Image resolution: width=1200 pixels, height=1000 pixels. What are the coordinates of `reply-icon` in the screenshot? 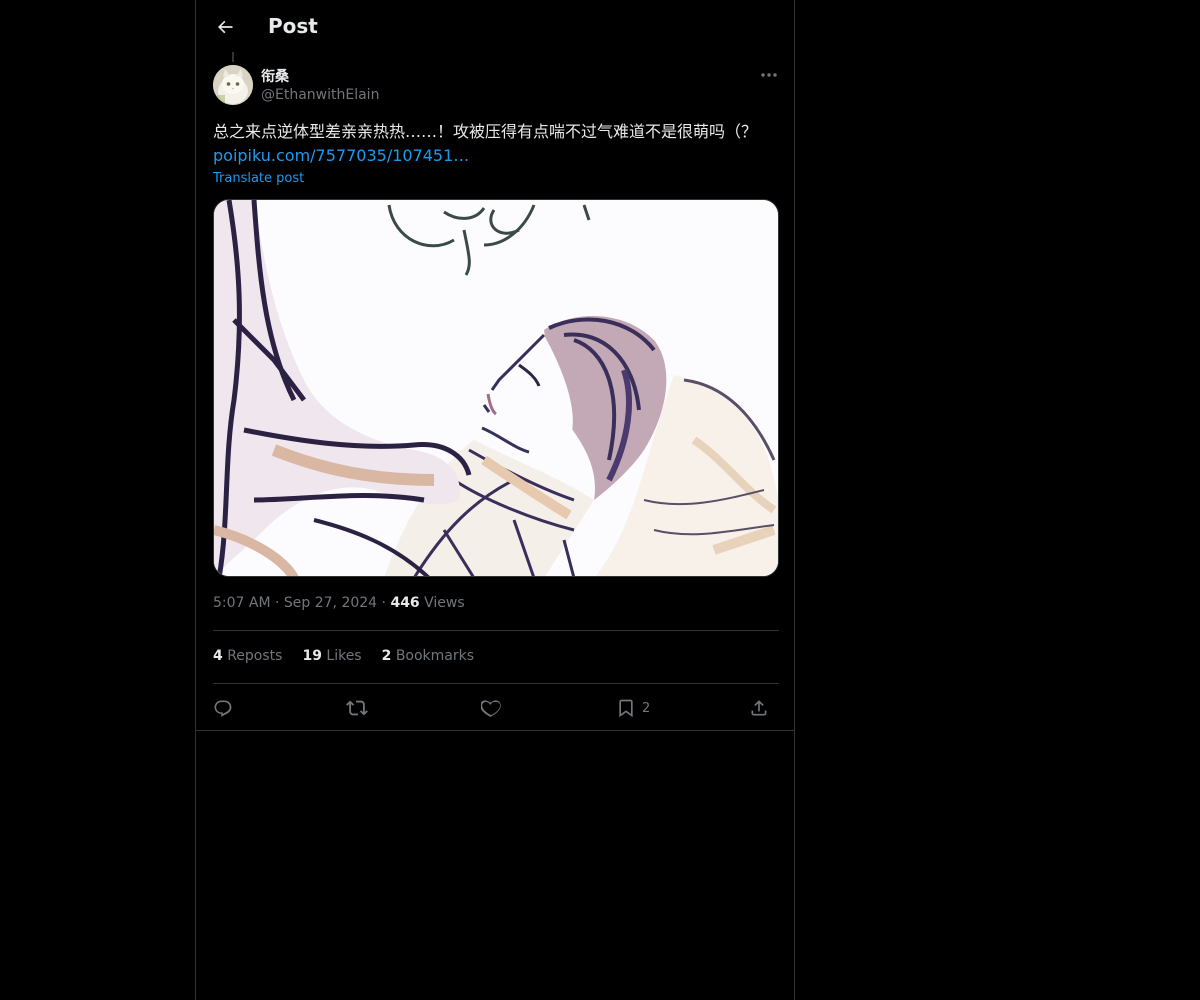 It's located at (223, 708).